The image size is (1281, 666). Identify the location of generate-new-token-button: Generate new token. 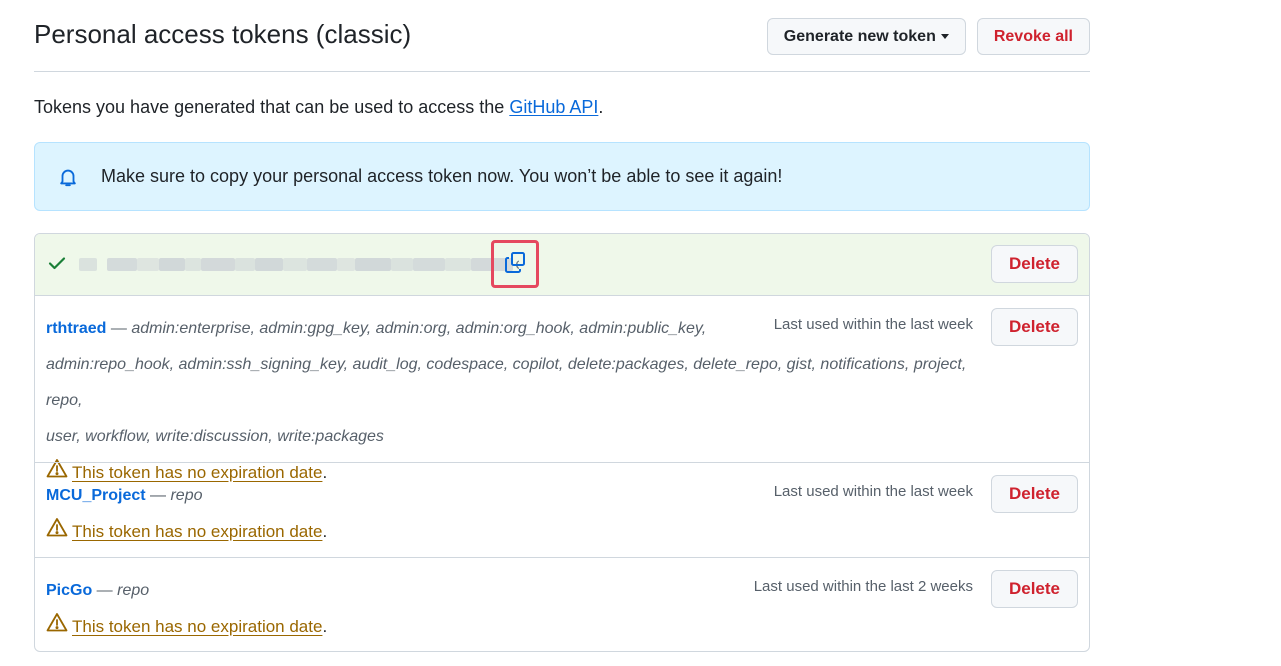
(866, 36).